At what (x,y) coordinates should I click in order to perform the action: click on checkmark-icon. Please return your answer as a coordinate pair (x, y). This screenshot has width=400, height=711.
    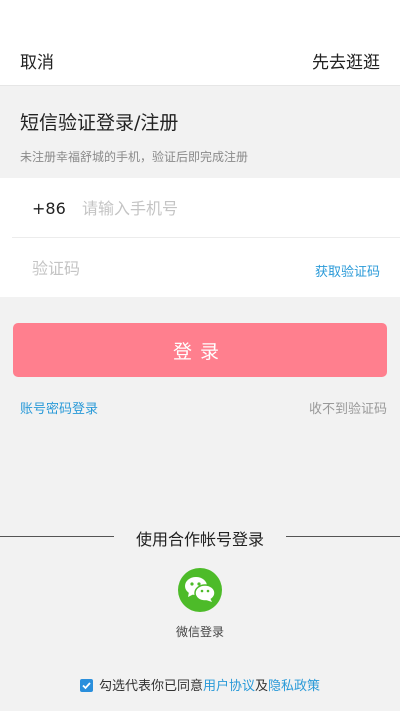
    Looking at the image, I should click on (86, 686).